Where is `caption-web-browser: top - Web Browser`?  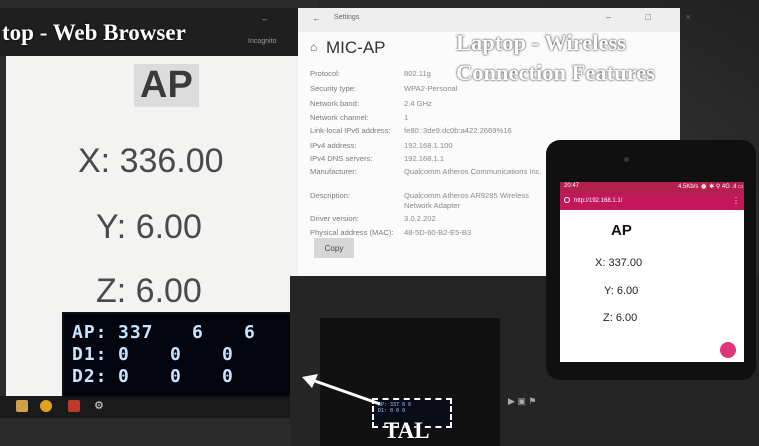
caption-web-browser: top - Web Browser is located at coordinates (94, 32).